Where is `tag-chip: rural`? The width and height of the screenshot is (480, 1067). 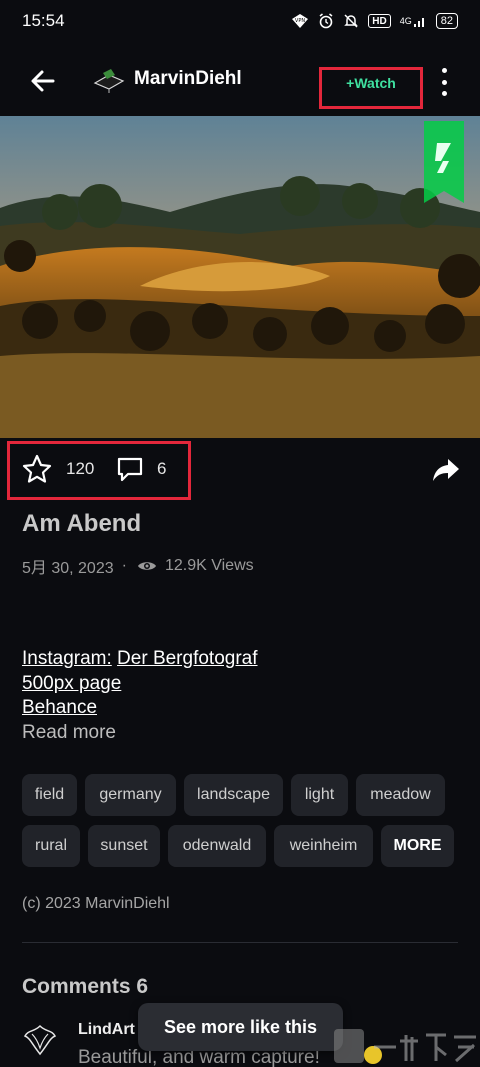
tag-chip: rural is located at coordinates (51, 846).